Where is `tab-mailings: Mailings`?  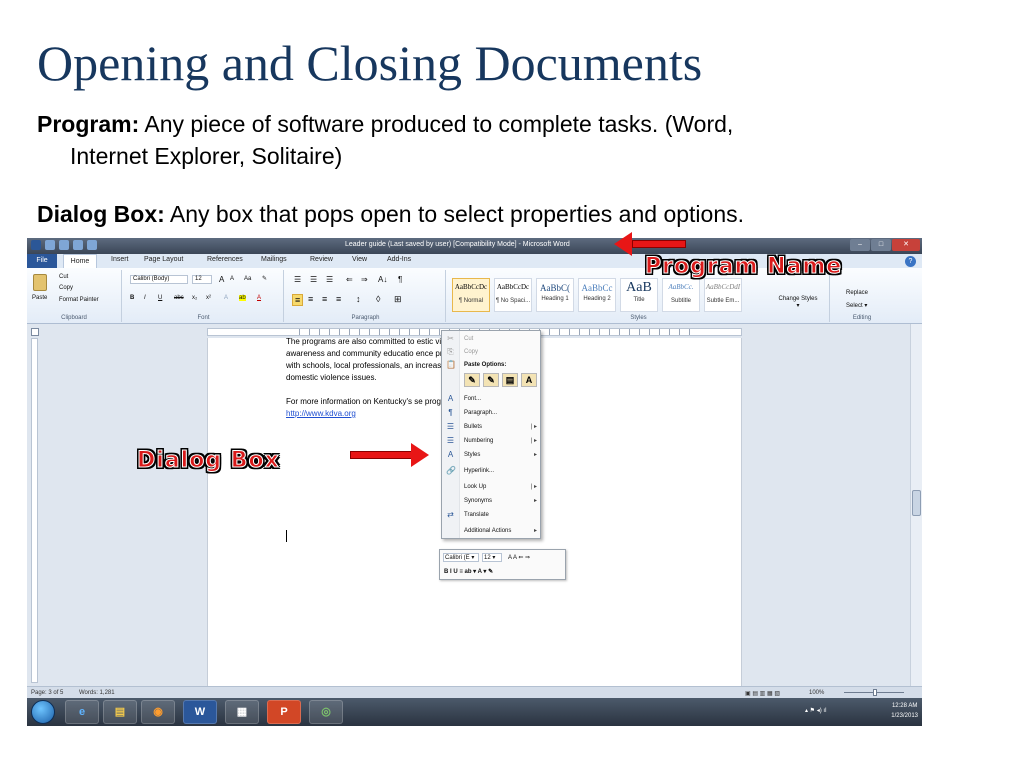 tab-mailings: Mailings is located at coordinates (274, 259).